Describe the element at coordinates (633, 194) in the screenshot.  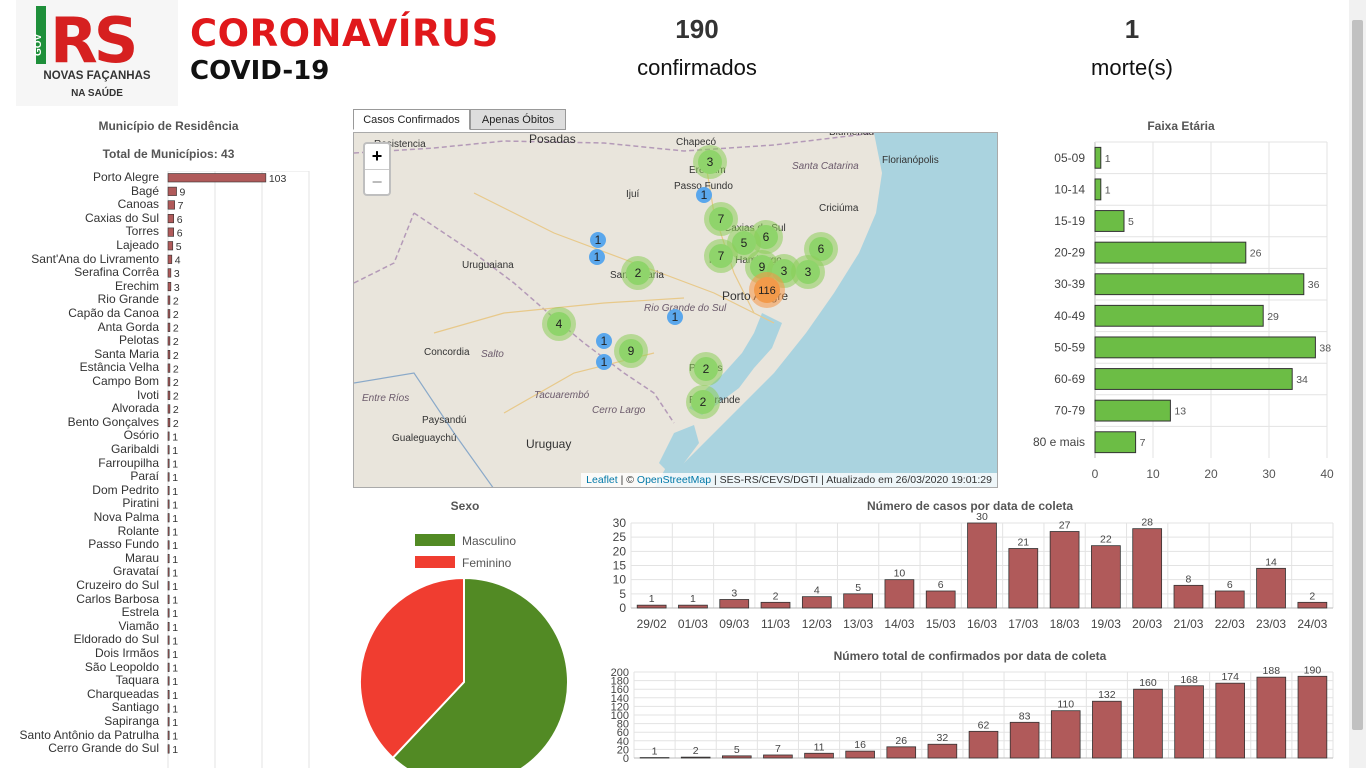
I see `map-place-label: Ijuí` at that location.